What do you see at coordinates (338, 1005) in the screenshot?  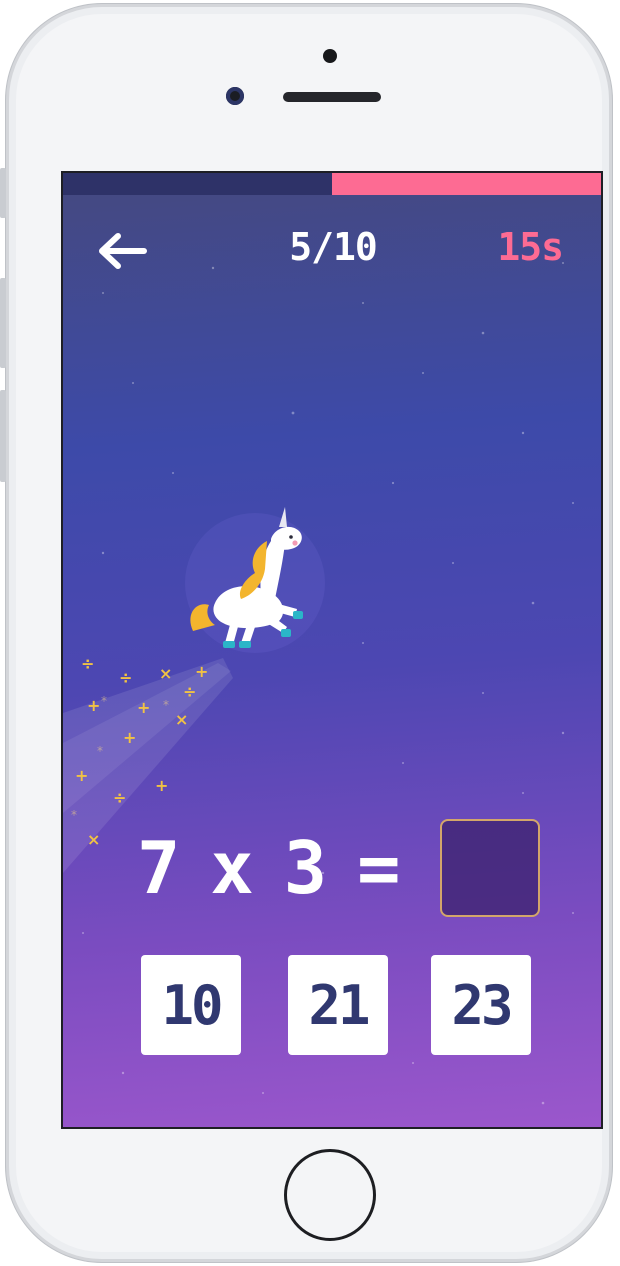 I see `choice-button: 21` at bounding box center [338, 1005].